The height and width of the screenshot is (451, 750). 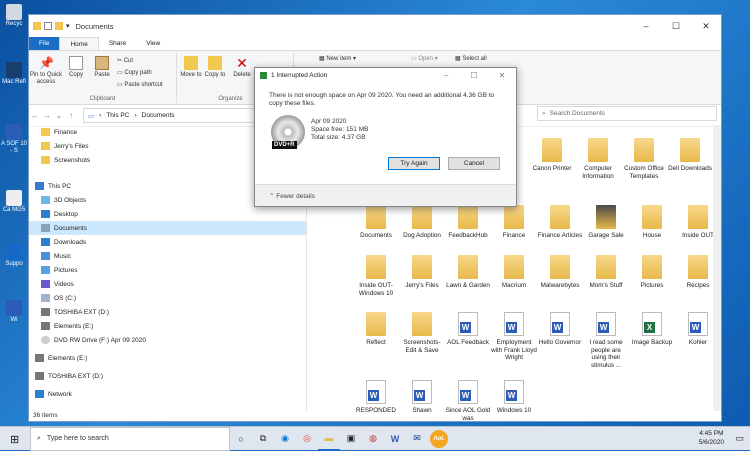 What do you see at coordinates (395, 439) in the screenshot?
I see `word-icon: W` at bounding box center [395, 439].